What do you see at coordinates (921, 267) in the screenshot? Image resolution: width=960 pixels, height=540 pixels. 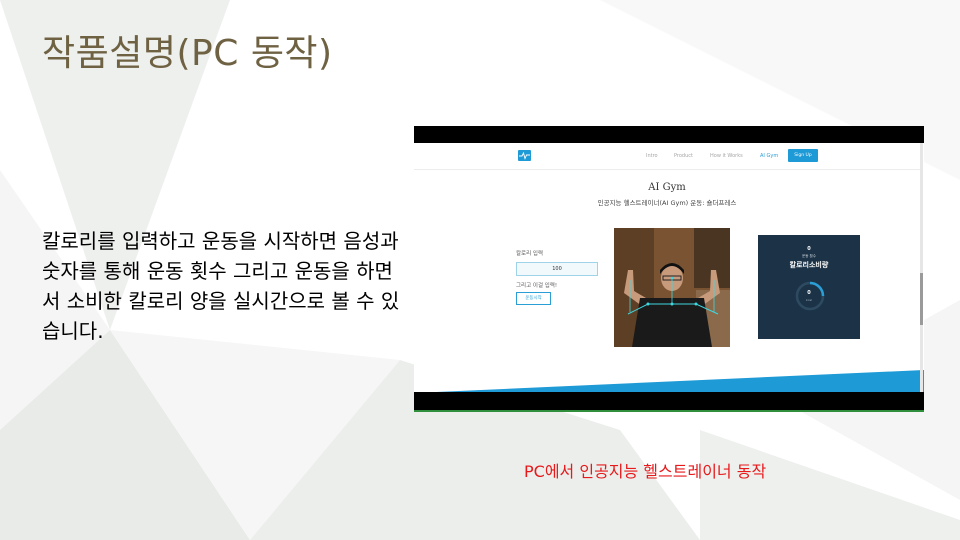 I see `scrollbar-track` at bounding box center [921, 267].